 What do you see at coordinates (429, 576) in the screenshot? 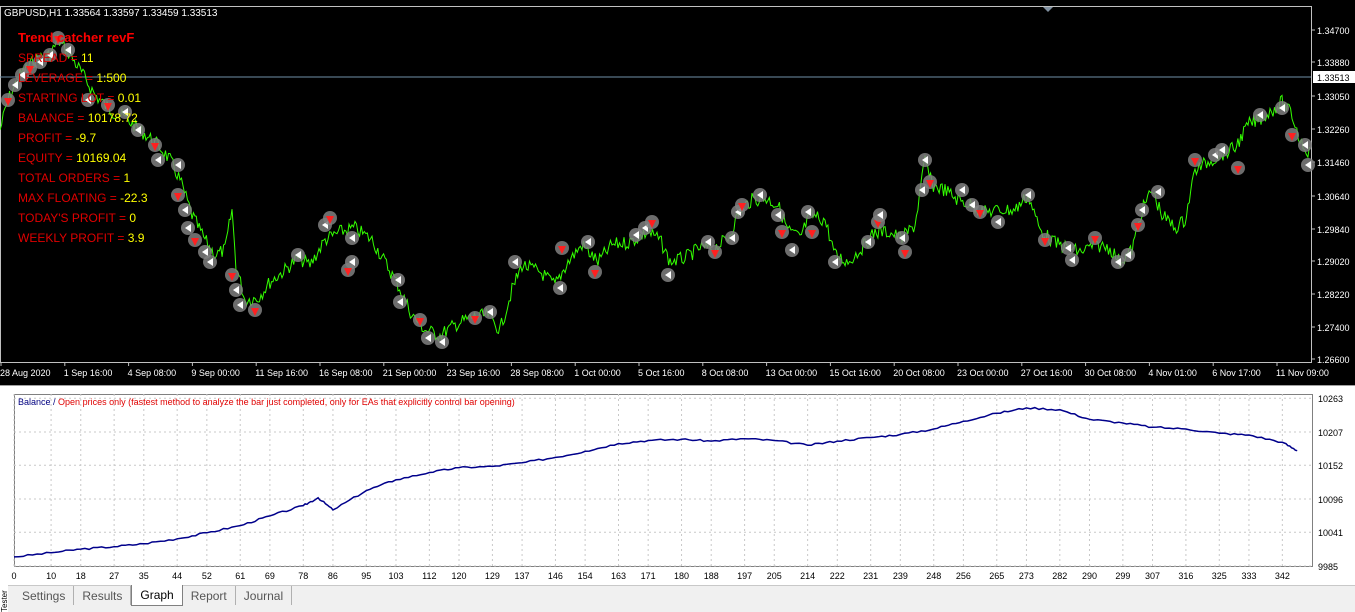
I see `graph-x-label: 112` at bounding box center [429, 576].